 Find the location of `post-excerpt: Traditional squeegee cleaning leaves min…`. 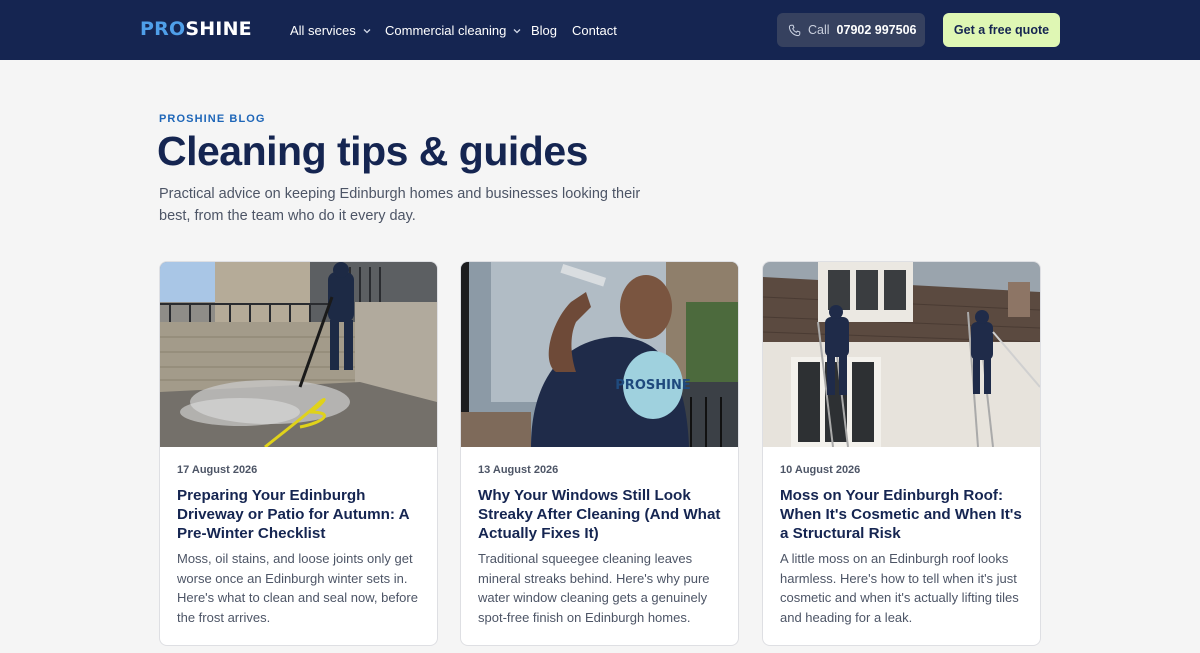

post-excerpt: Traditional squeegee cleaning leaves min… is located at coordinates (594, 588).